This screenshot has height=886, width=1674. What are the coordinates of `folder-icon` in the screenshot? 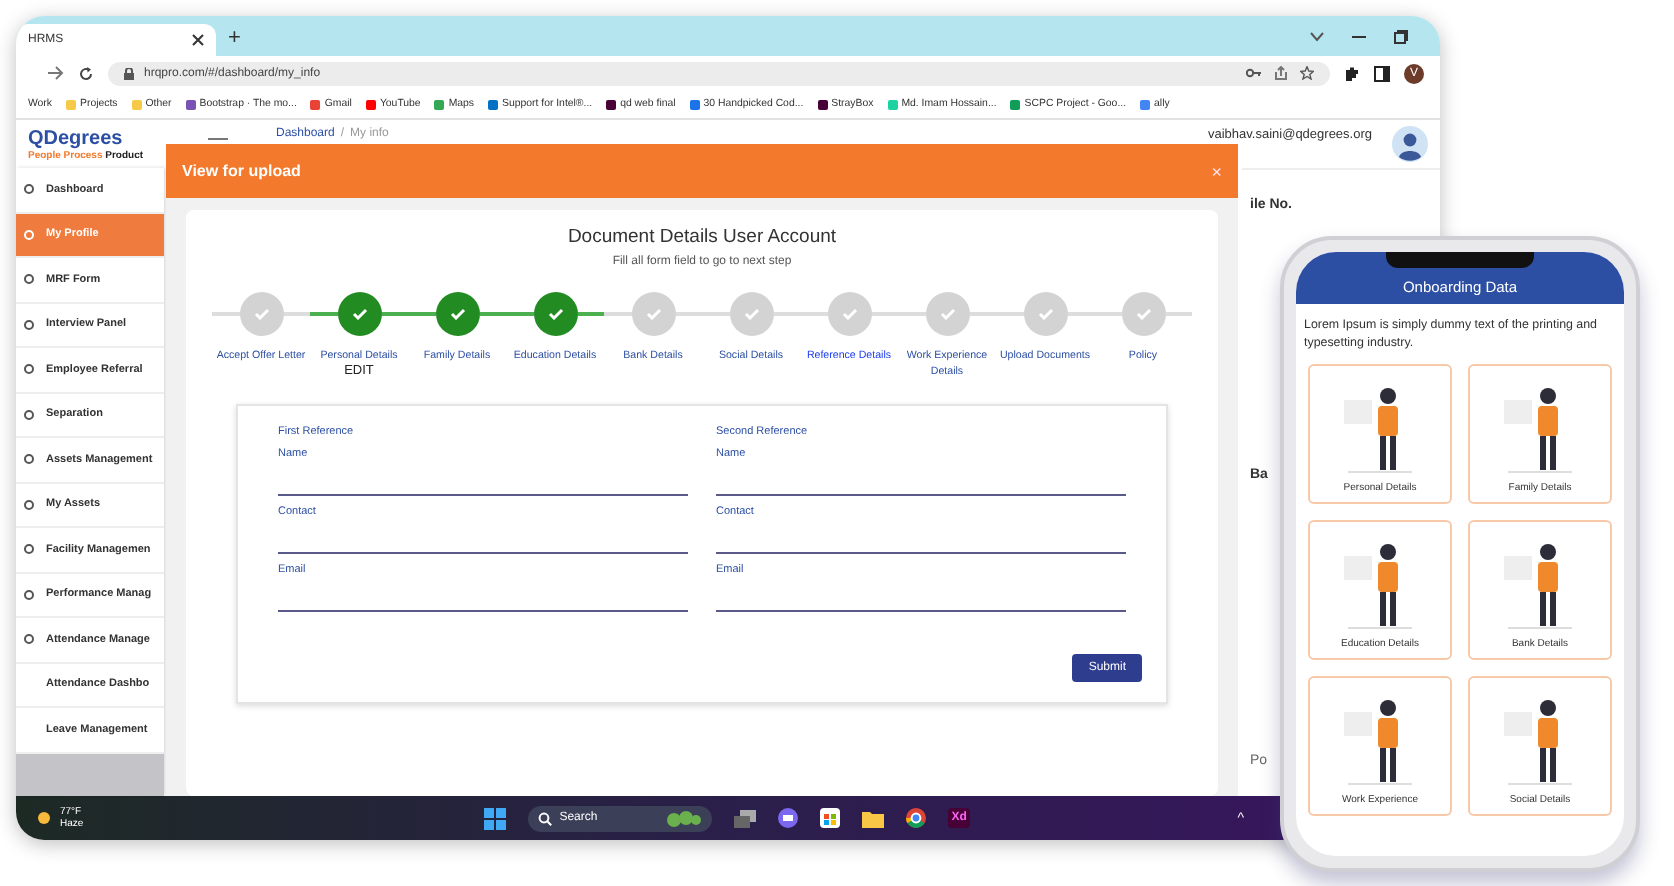 It's located at (872, 818).